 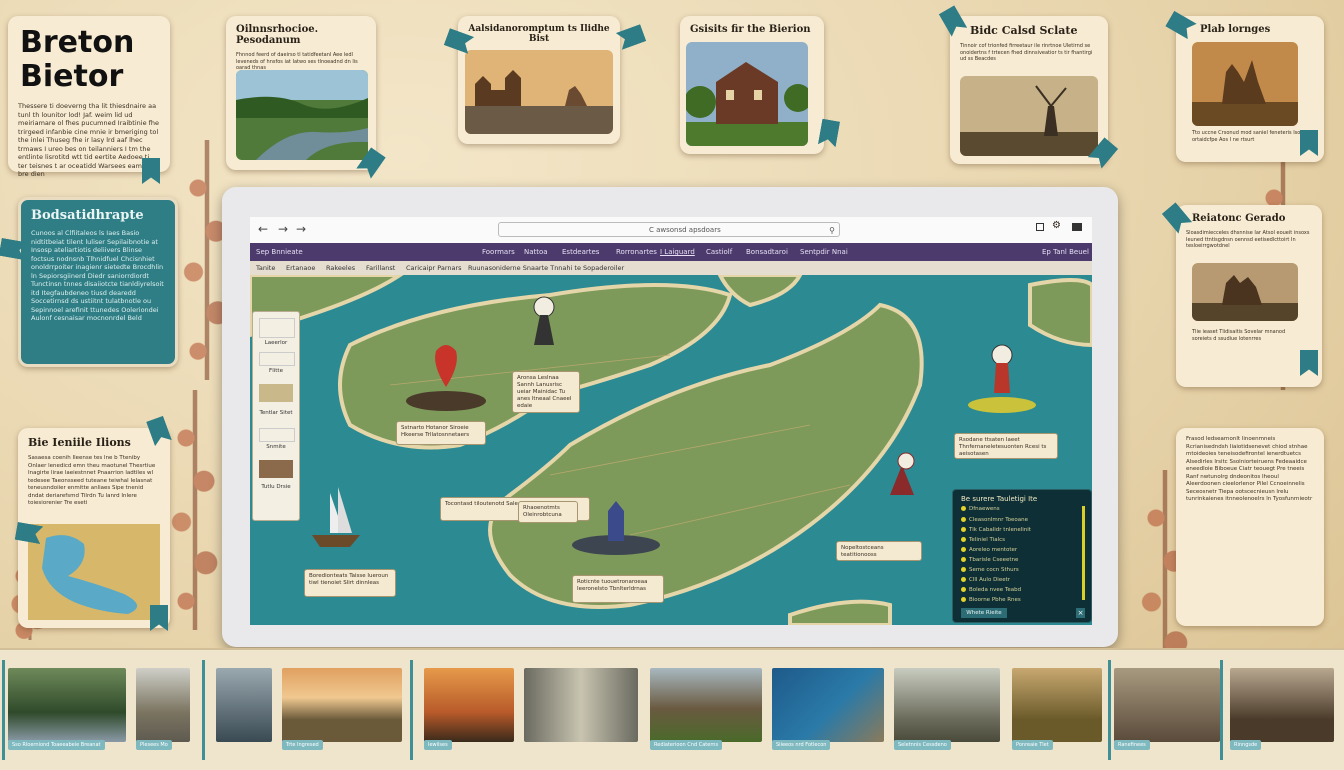 What do you see at coordinates (947, 705) in the screenshot?
I see `gallery-thumb-towers` at bounding box center [947, 705].